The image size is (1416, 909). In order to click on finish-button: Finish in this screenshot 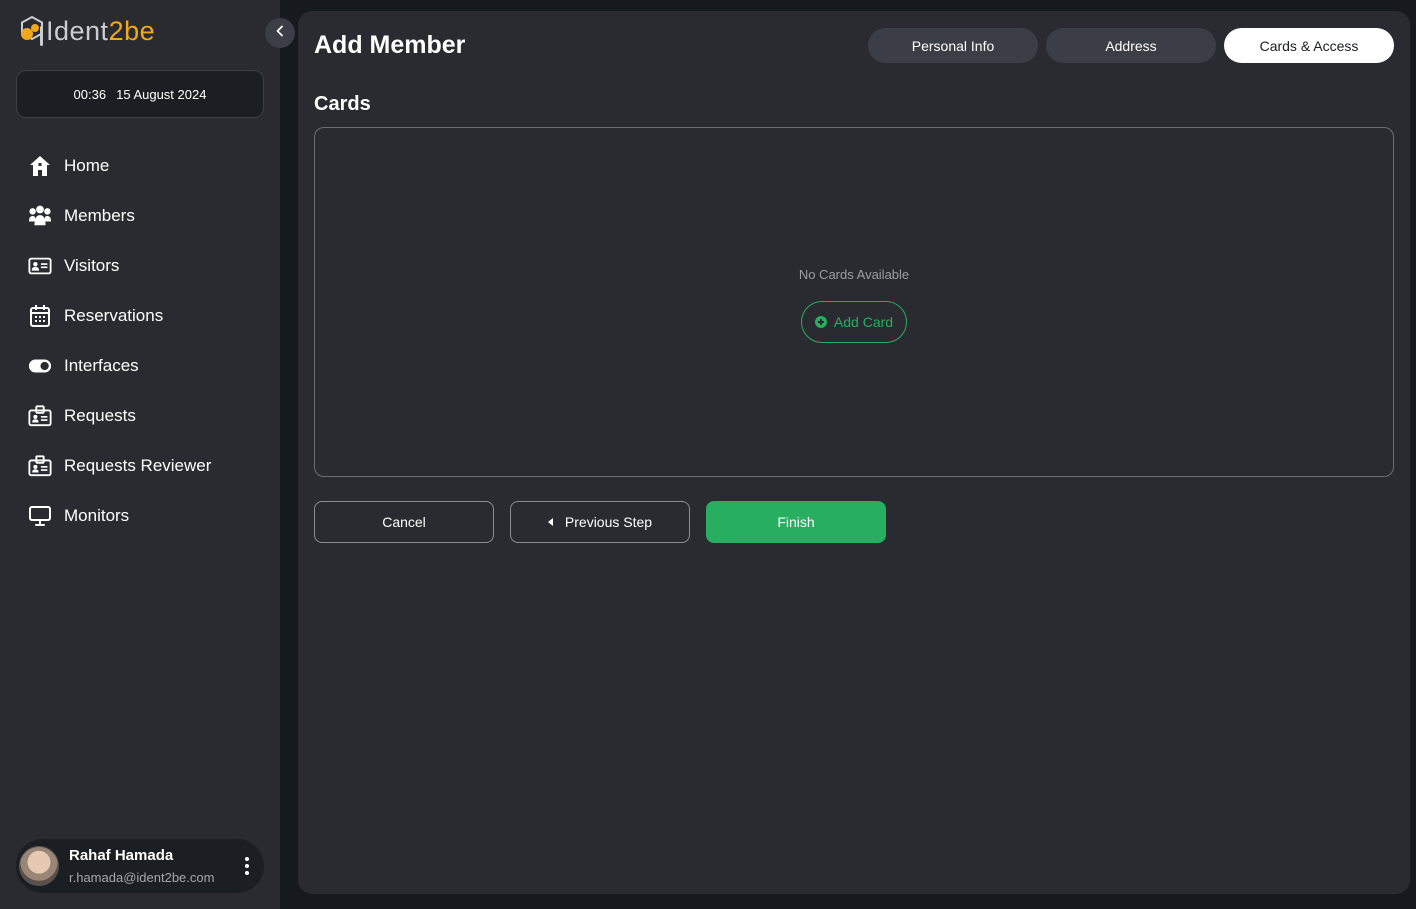, I will do `click(796, 522)`.